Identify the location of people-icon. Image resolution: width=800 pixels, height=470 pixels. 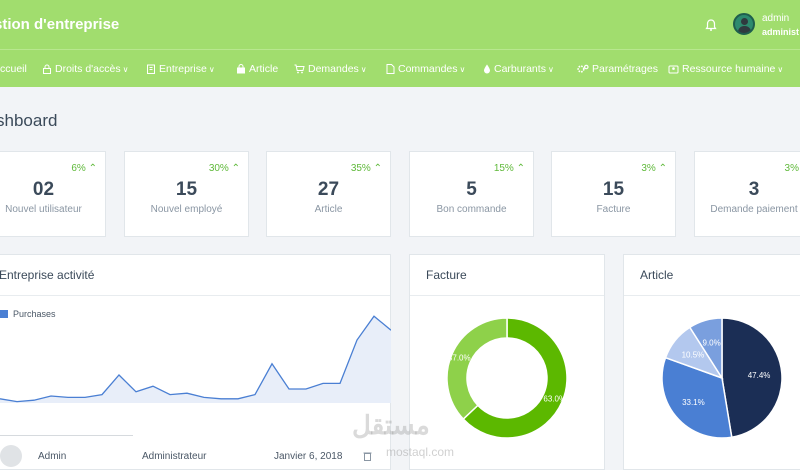
(673, 69).